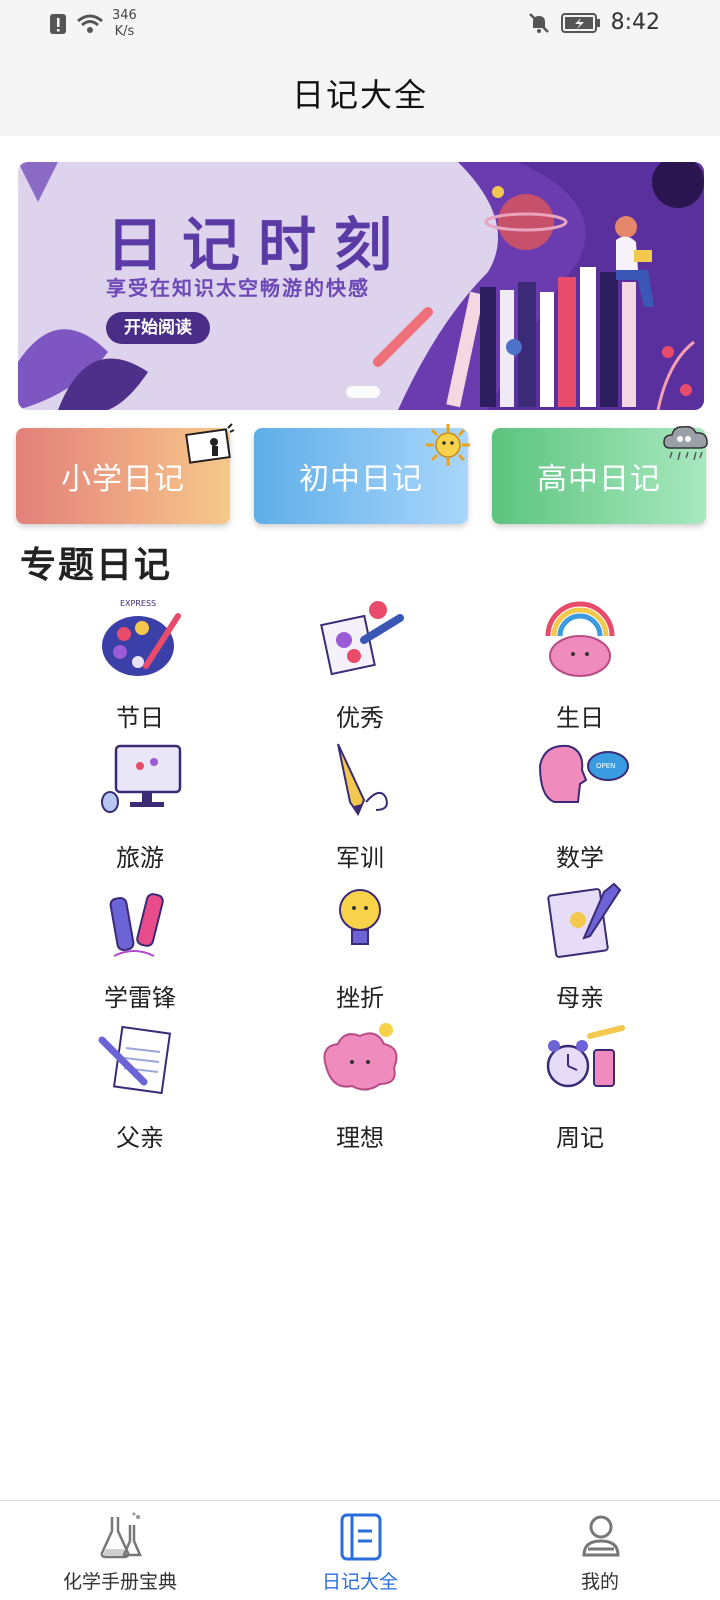 This screenshot has height=1600, width=720. What do you see at coordinates (360, 718) in the screenshot?
I see `topic-label: 优秀` at bounding box center [360, 718].